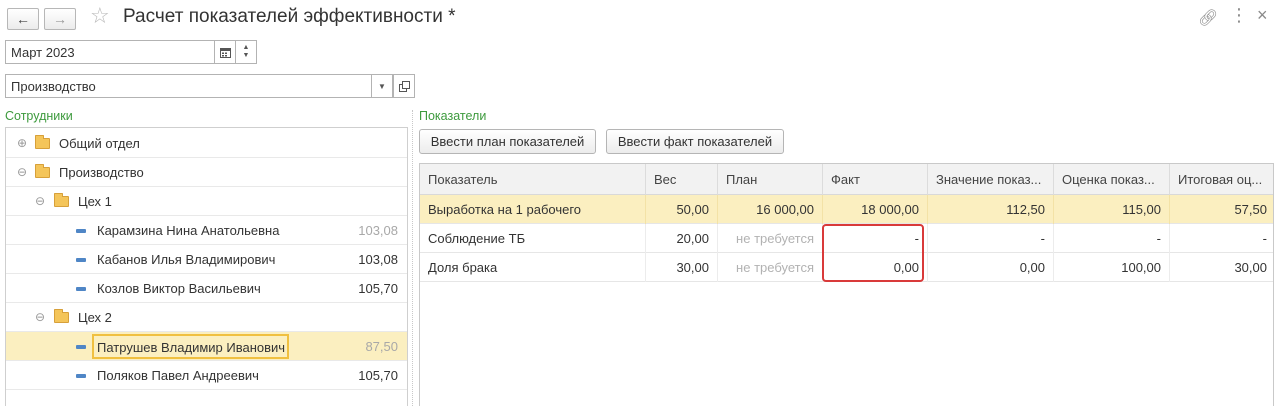 The height and width of the screenshot is (406, 1286). I want to click on enter-fact-button: Ввести факт показателей, so click(695, 141).